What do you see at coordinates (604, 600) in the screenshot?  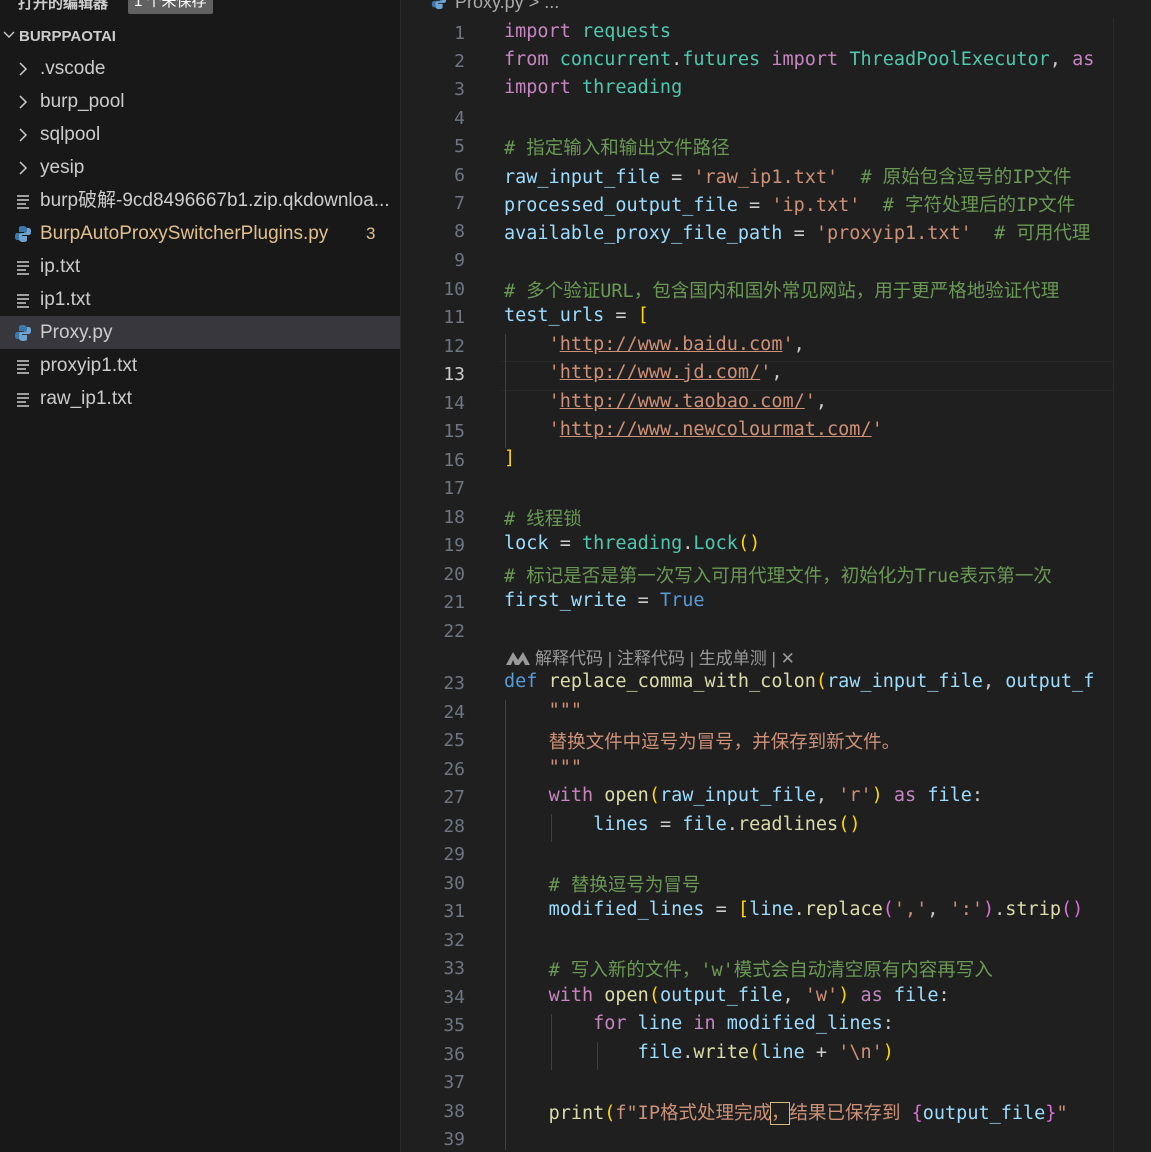 I see `code-line: first_write = True` at bounding box center [604, 600].